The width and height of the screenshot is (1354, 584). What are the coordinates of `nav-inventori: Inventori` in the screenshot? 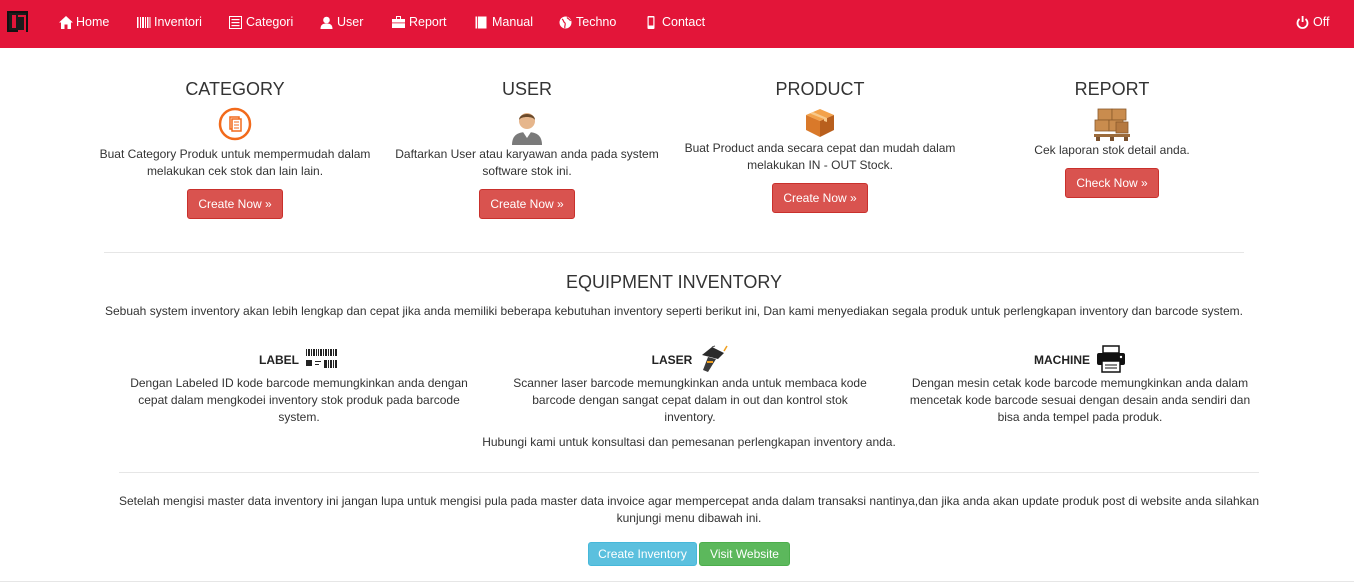 It's located at (169, 22).